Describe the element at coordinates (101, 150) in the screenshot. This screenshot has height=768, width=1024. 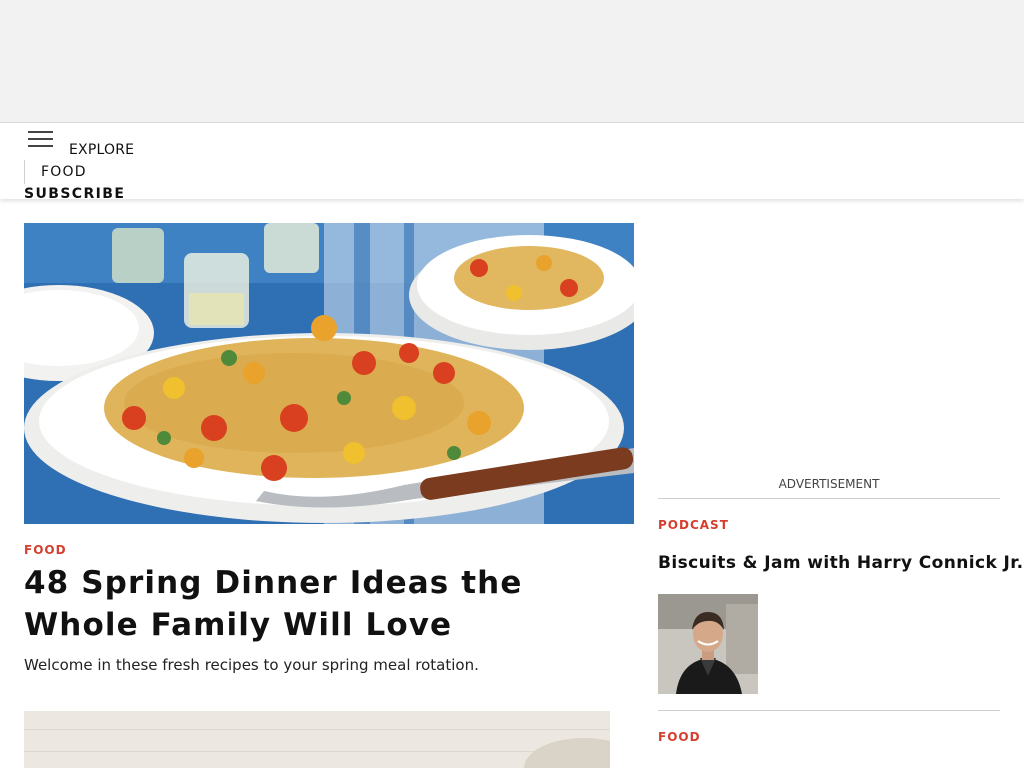
I see `explore-link: EXPLORE` at that location.